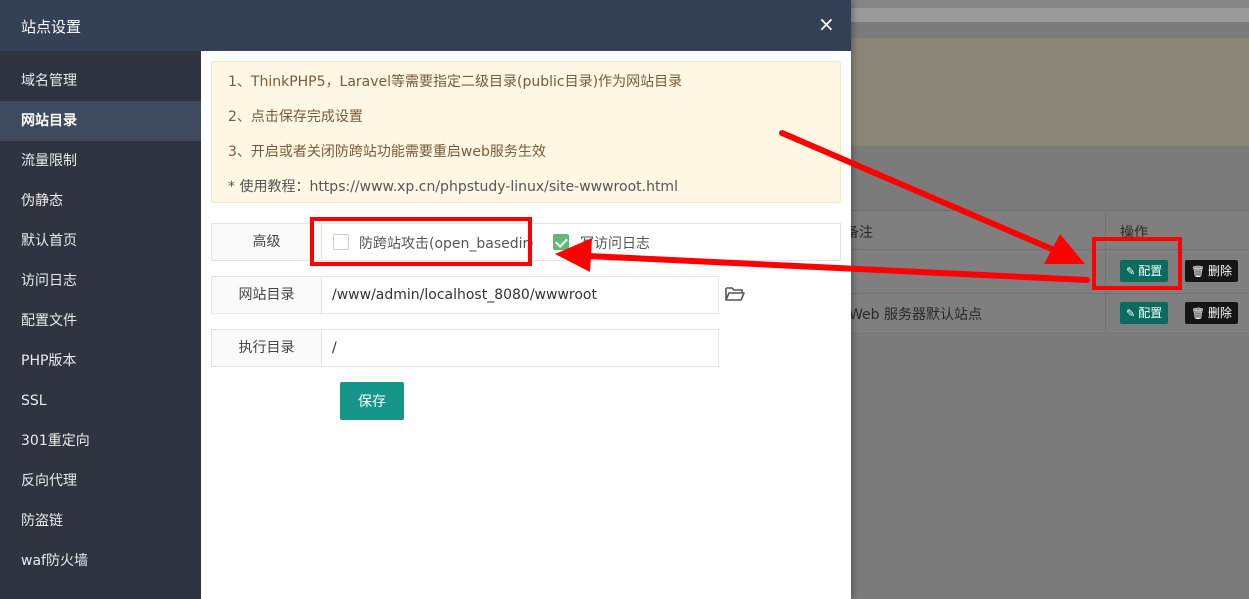  What do you see at coordinates (1047, 272) in the screenshot?
I see `background-site-table: 备注 操作 Web 服务器默认站点 ✎ 配置 🗑 删除 ✎ 配置 🗑 删除` at bounding box center [1047, 272].